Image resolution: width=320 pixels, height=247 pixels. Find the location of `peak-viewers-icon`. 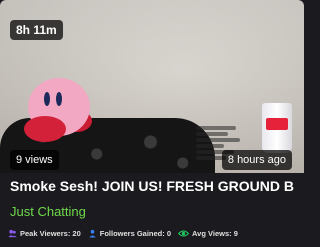

peak-viewers-icon is located at coordinates (12, 233).